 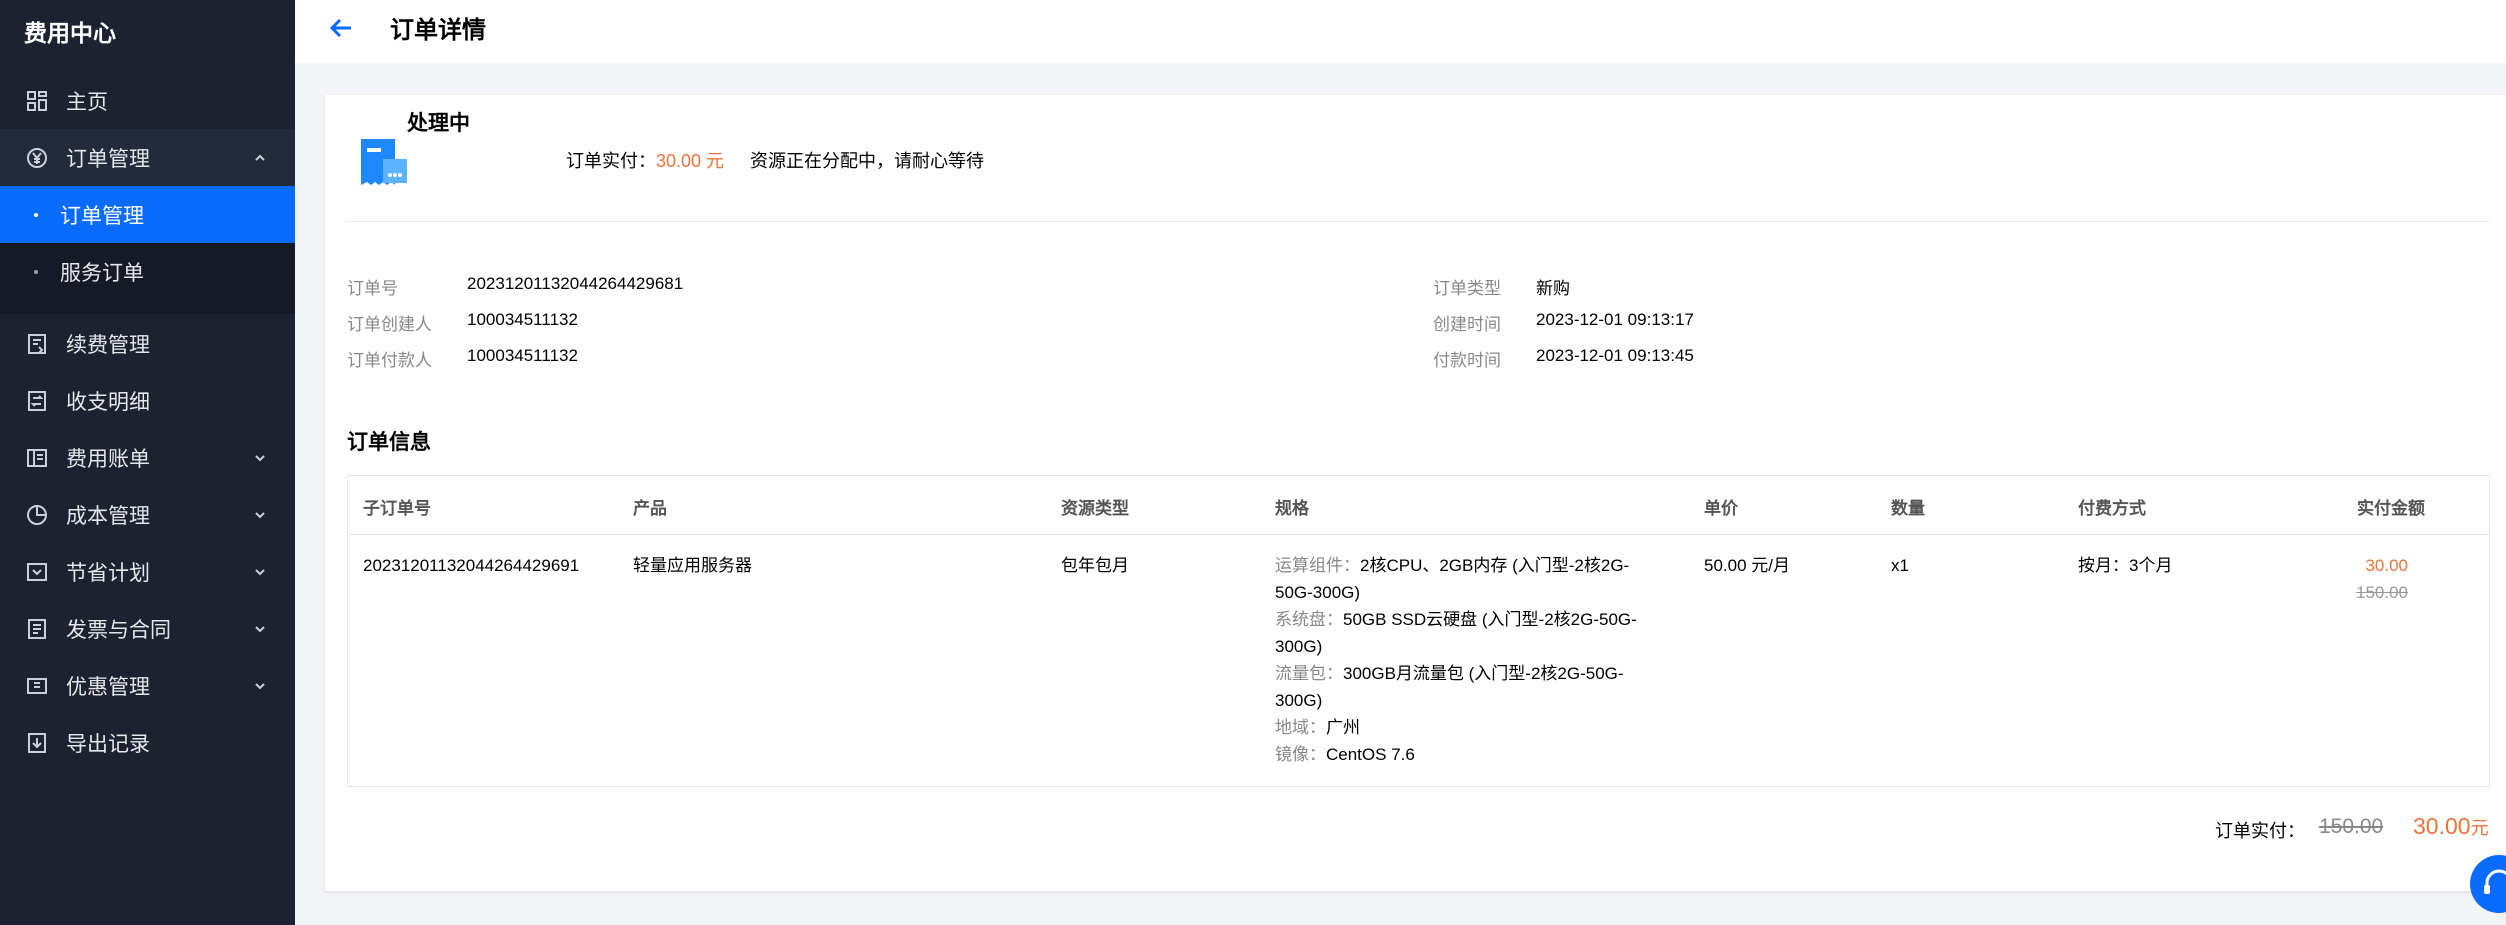 I want to click on column-header: 规格, so click(x=1292, y=508).